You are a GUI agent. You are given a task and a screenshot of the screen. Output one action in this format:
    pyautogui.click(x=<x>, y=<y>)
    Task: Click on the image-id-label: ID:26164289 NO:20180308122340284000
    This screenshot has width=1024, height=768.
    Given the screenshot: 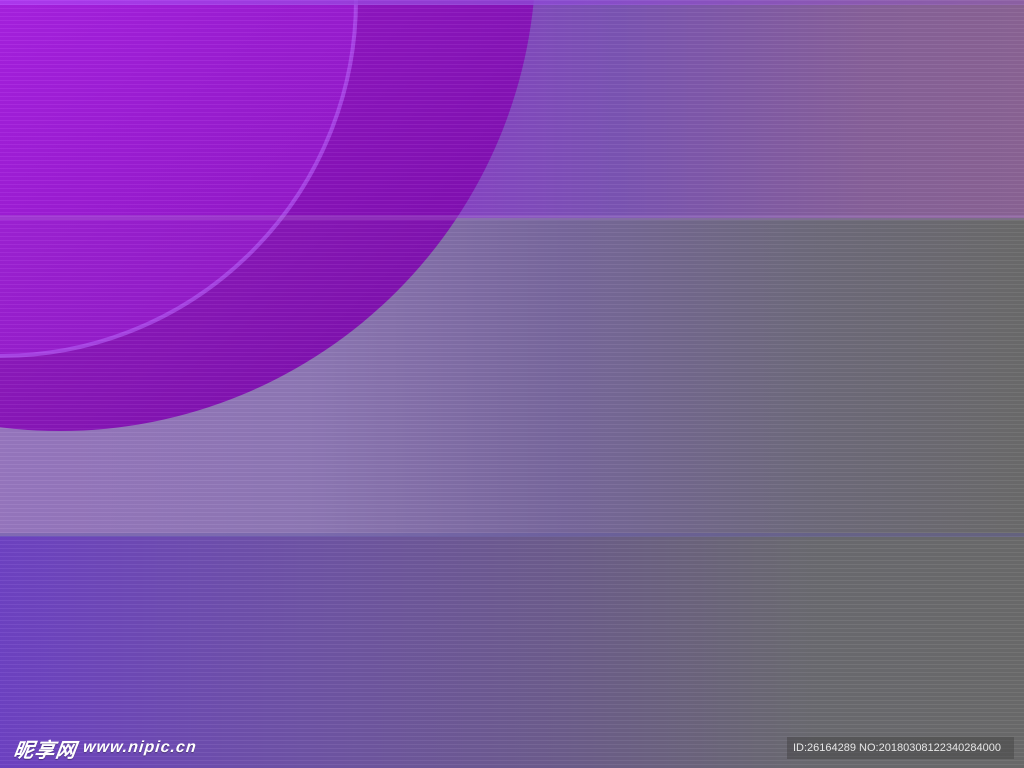 What is the action you would take?
    pyautogui.click(x=900, y=748)
    